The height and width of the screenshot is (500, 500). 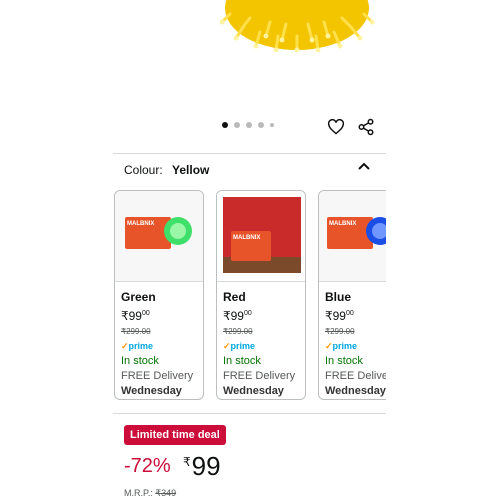 I want to click on deal-price: ₹99, so click(x=202, y=466).